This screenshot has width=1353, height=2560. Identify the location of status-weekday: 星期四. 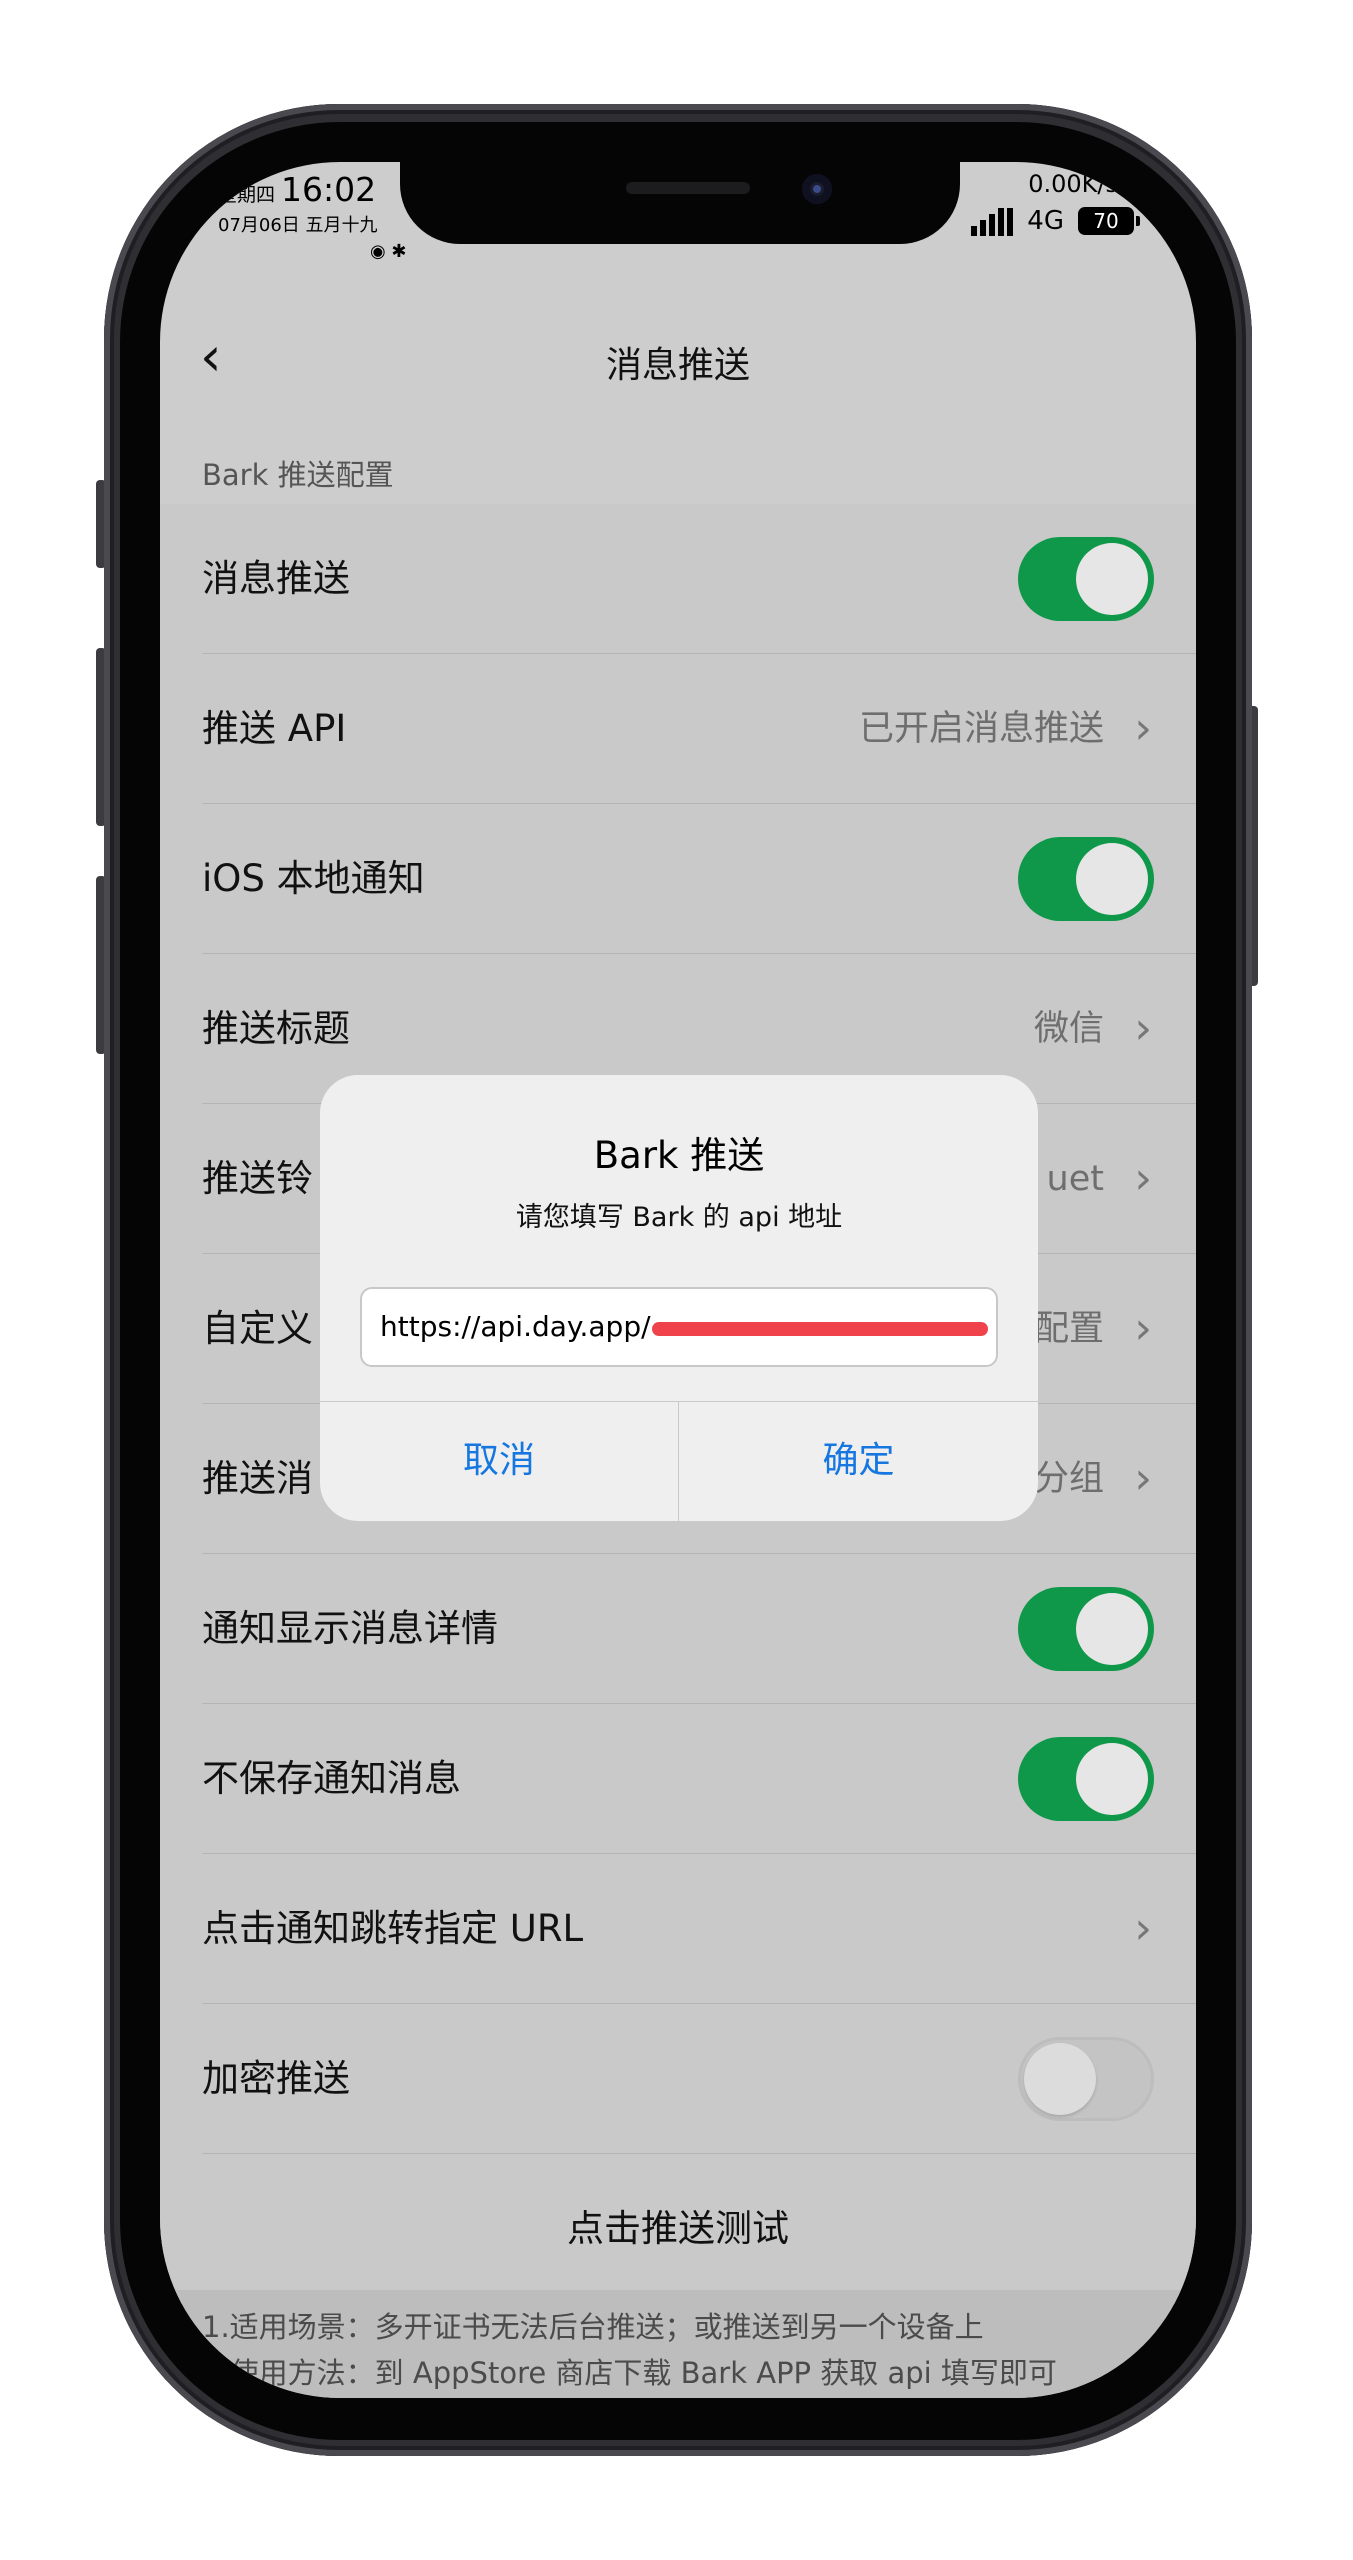
(247, 195).